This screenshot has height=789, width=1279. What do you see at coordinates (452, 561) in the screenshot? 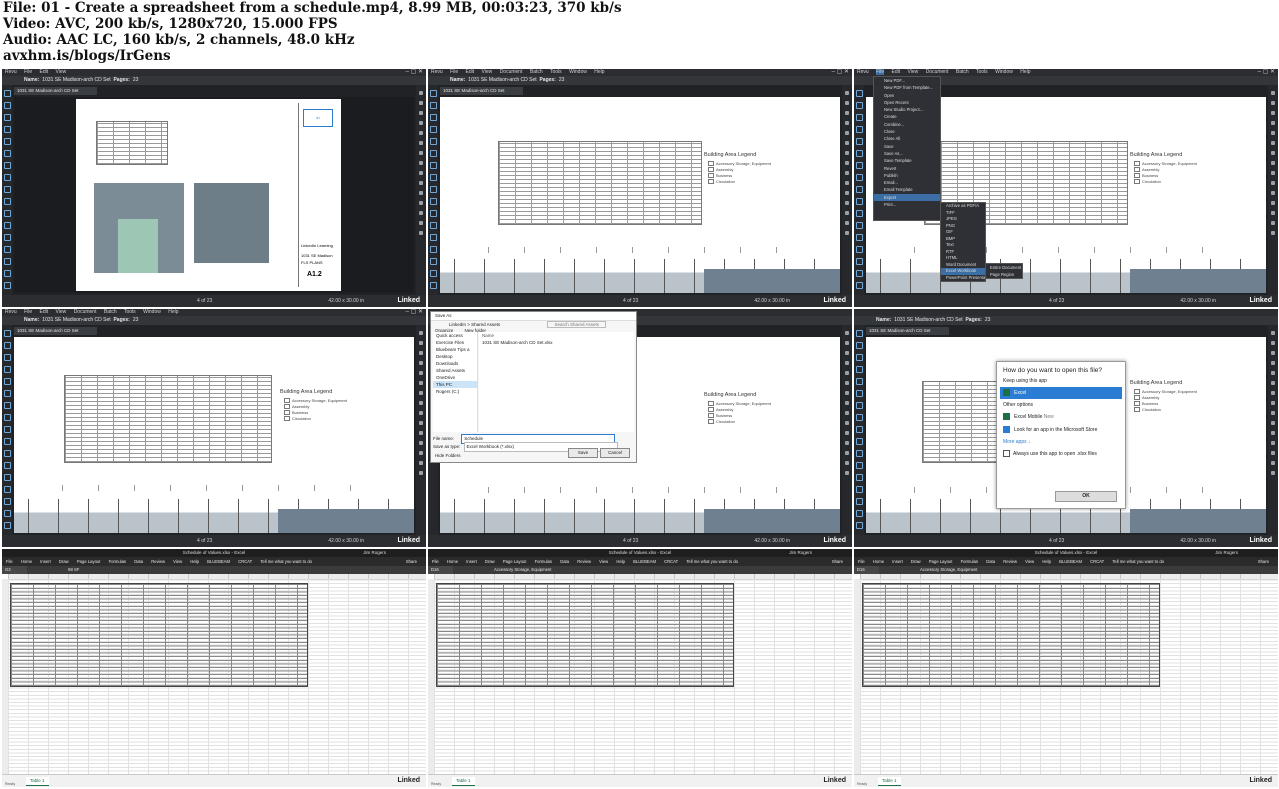
I see `ribbon-tab-home: Home` at bounding box center [452, 561].